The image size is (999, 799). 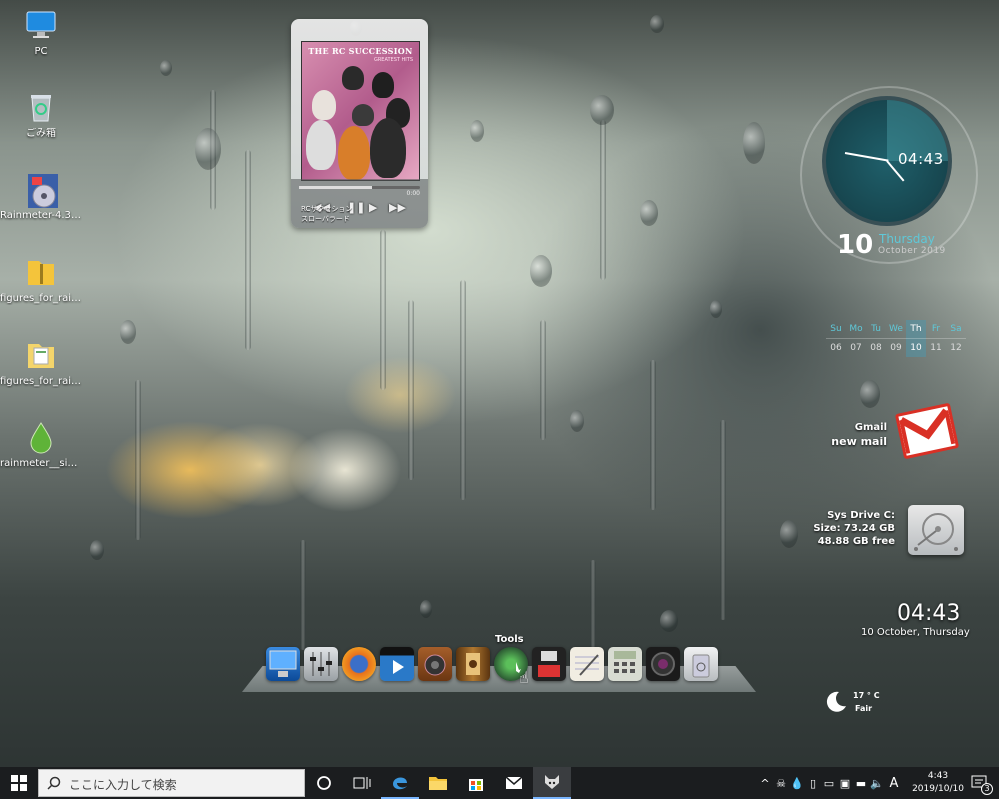 What do you see at coordinates (359, 664) in the screenshot?
I see `firefox-icon` at bounding box center [359, 664].